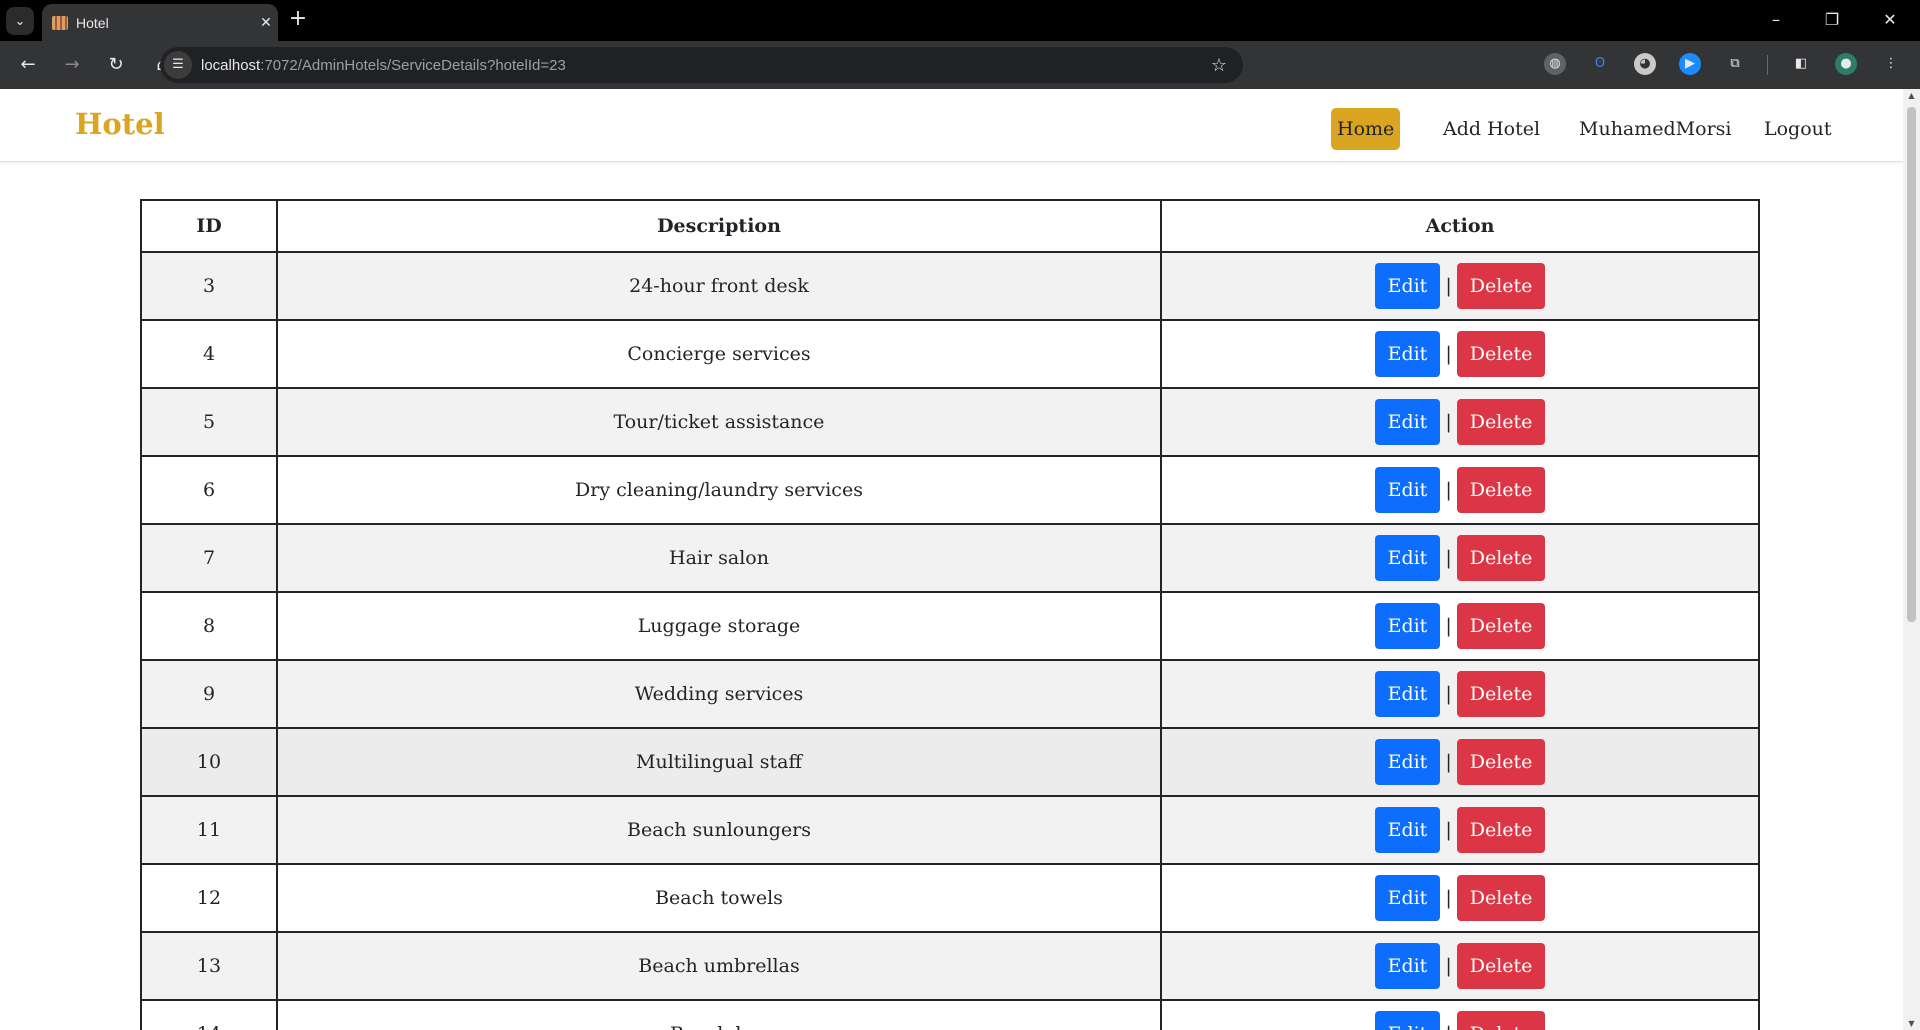  Describe the element at coordinates (60, 22) in the screenshot. I see `favicon-icon` at that location.